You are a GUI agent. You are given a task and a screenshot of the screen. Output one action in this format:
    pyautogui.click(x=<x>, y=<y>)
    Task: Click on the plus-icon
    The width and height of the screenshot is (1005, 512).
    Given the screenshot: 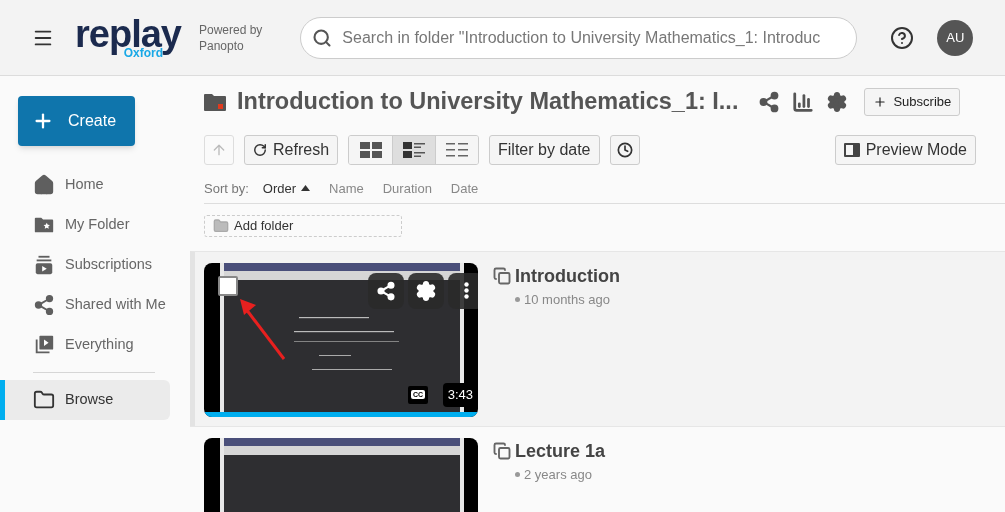 What is the action you would take?
    pyautogui.click(x=880, y=101)
    